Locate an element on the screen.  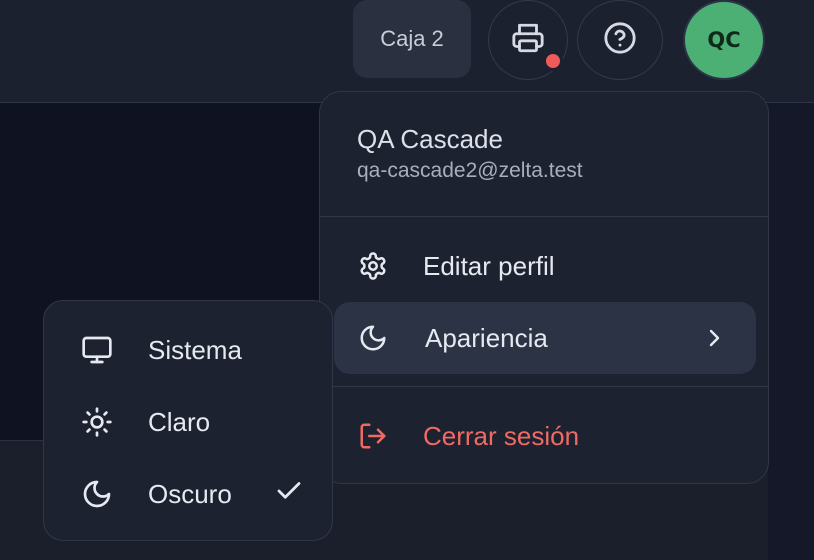
user-info: QA Cascade qa-cascade2@zelta.test is located at coordinates (470, 154).